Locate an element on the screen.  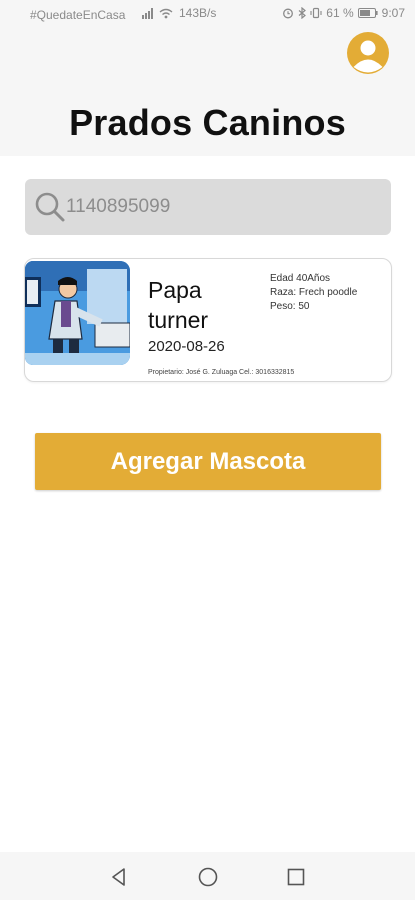
recents-square-icon is located at coordinates (296, 877).